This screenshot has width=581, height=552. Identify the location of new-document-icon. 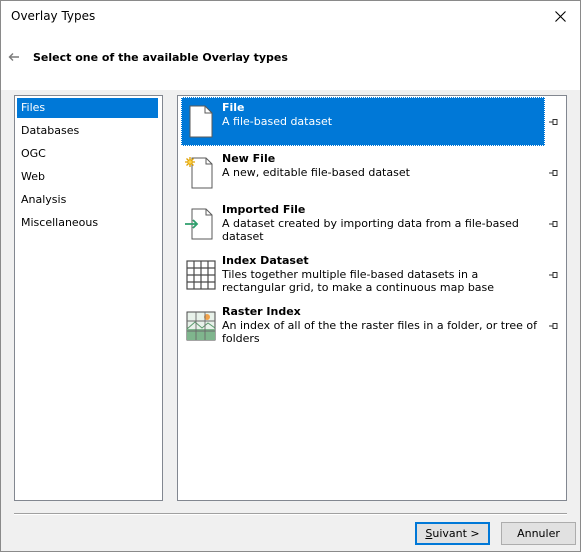
(199, 173).